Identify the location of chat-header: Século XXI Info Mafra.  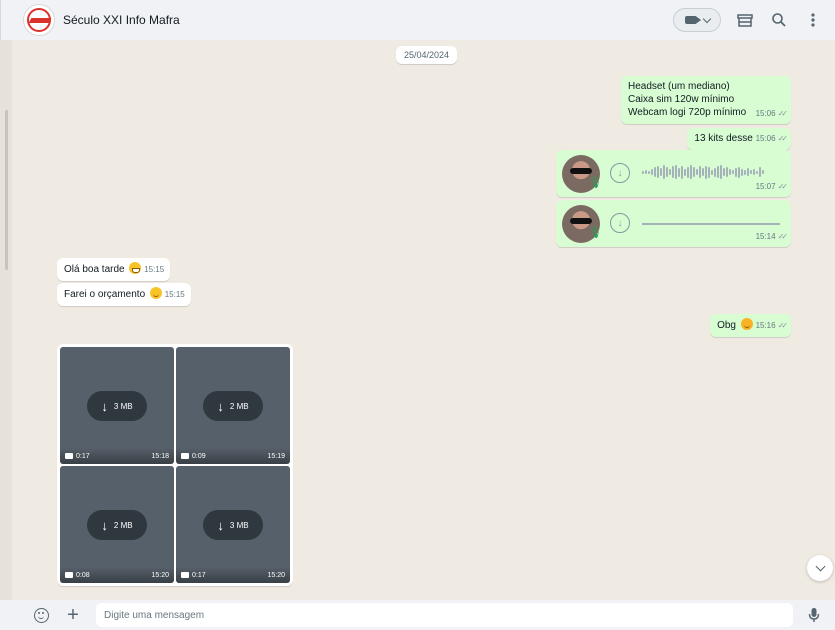
(417, 20).